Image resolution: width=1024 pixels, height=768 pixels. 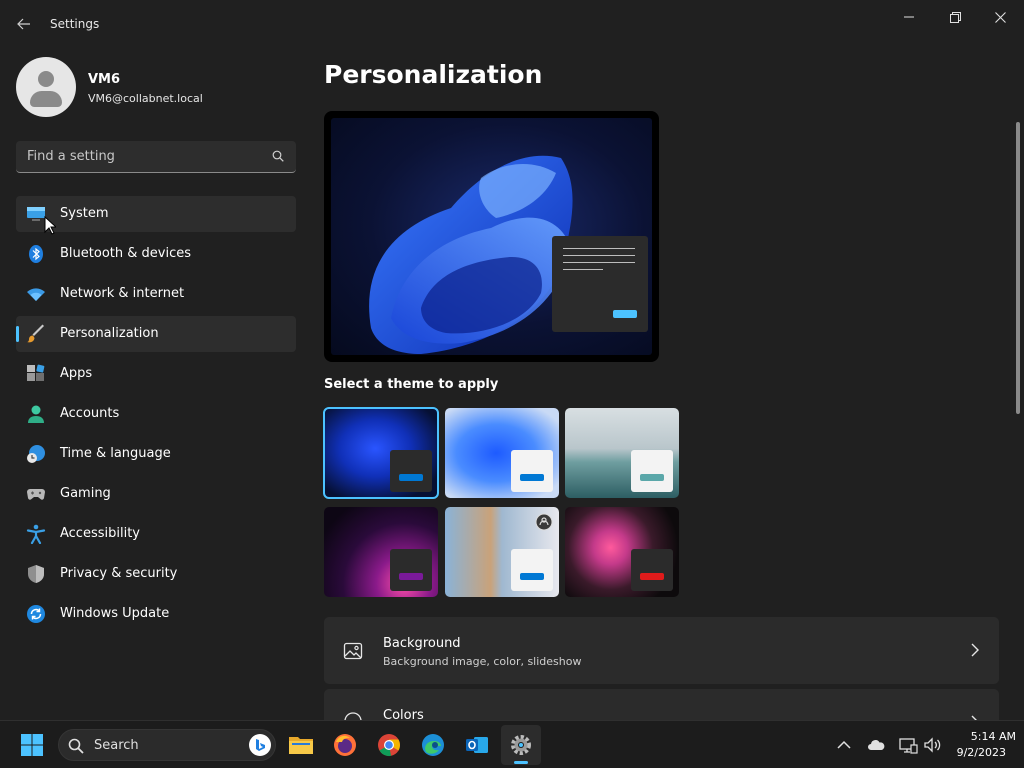 What do you see at coordinates (156, 374) in the screenshot?
I see `sidebar-item-apps: Apps` at bounding box center [156, 374].